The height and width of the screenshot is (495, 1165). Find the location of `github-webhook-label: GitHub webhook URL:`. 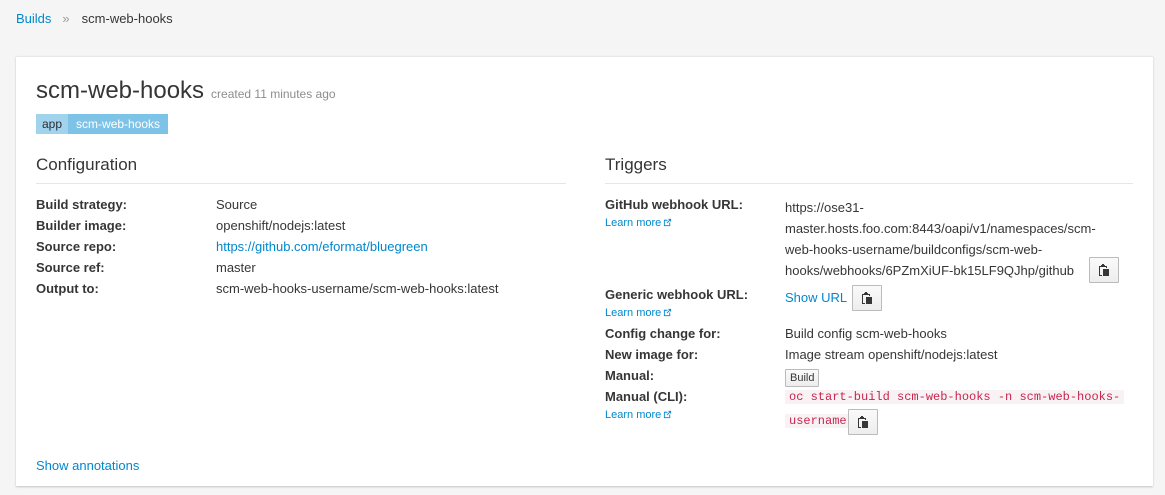

github-webhook-label: GitHub webhook URL: is located at coordinates (674, 204).